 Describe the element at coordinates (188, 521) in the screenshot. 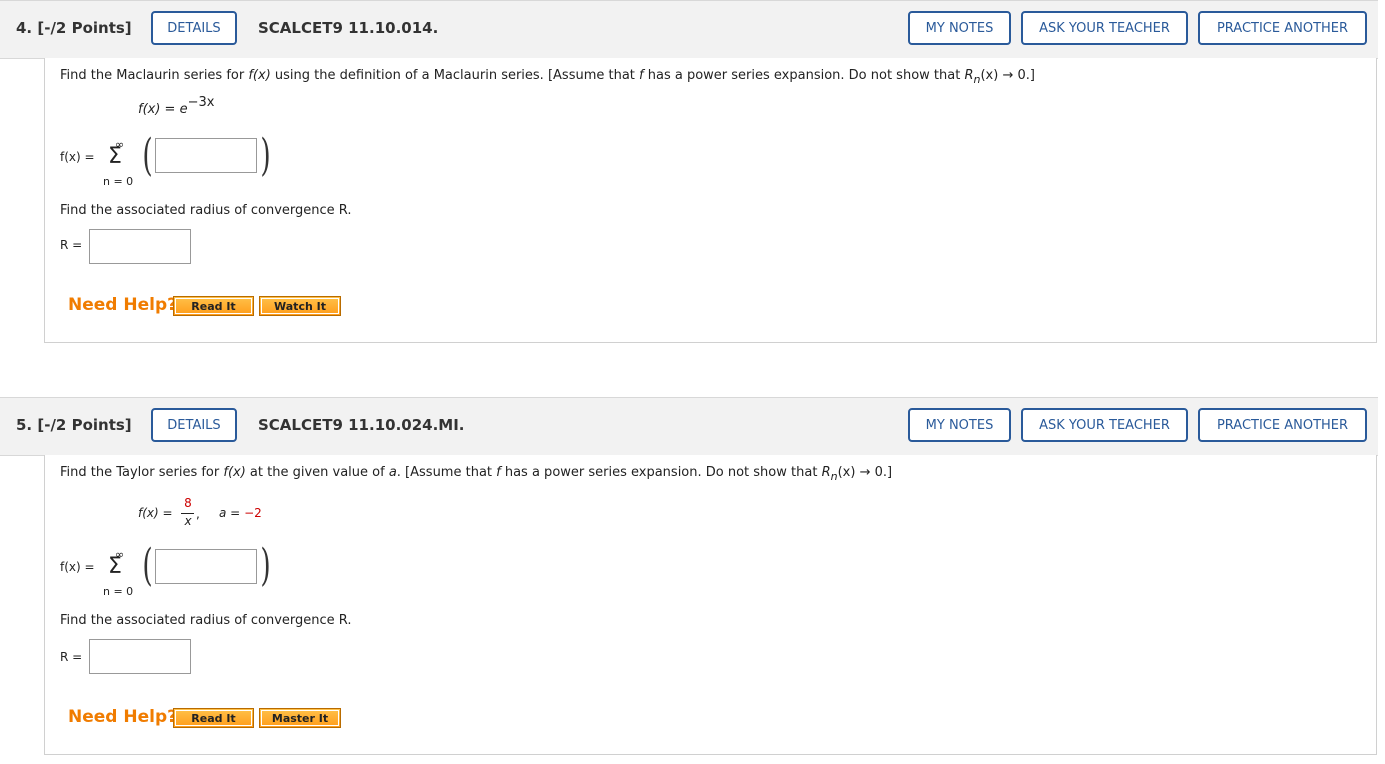

I see `fraction-denominator: x` at that location.